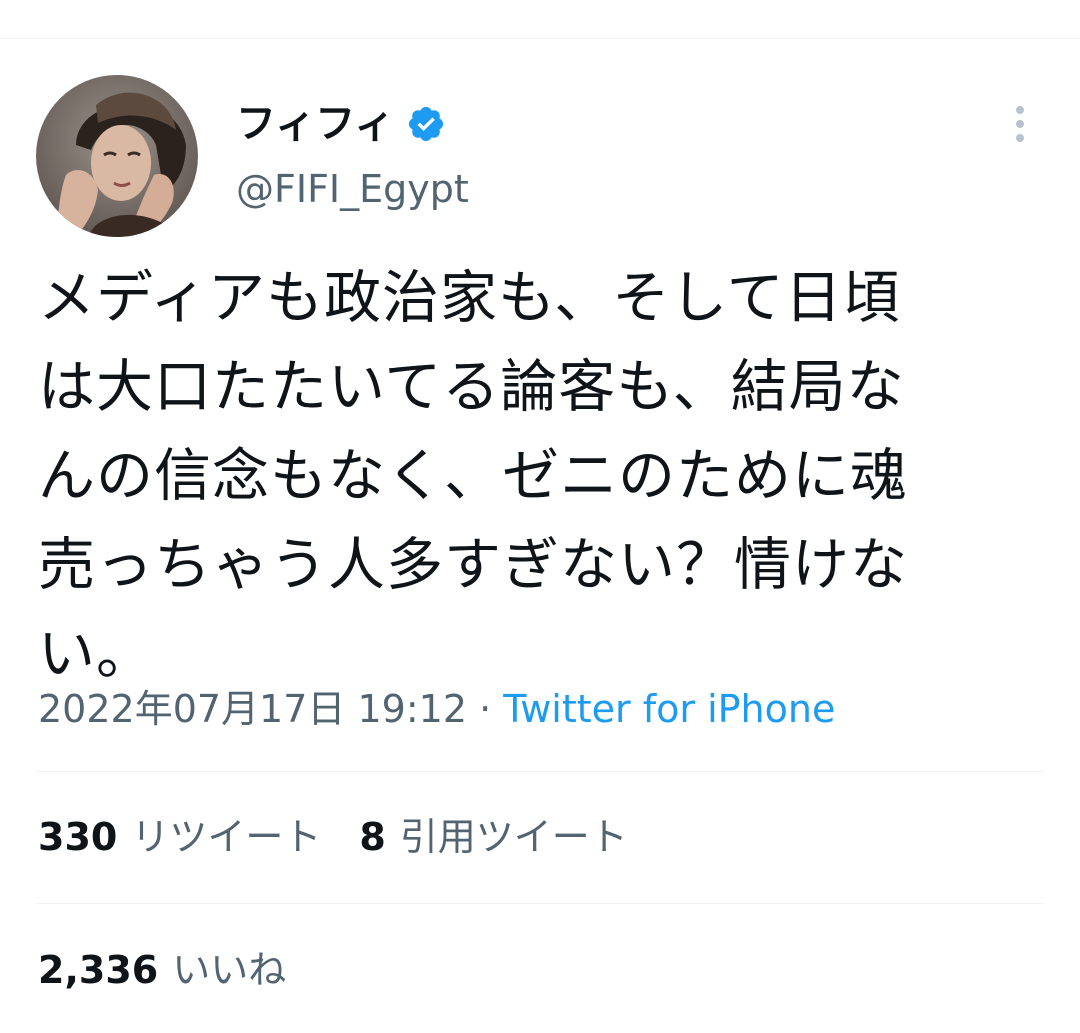  What do you see at coordinates (1020, 110) in the screenshot?
I see `more-vertical-icon` at bounding box center [1020, 110].